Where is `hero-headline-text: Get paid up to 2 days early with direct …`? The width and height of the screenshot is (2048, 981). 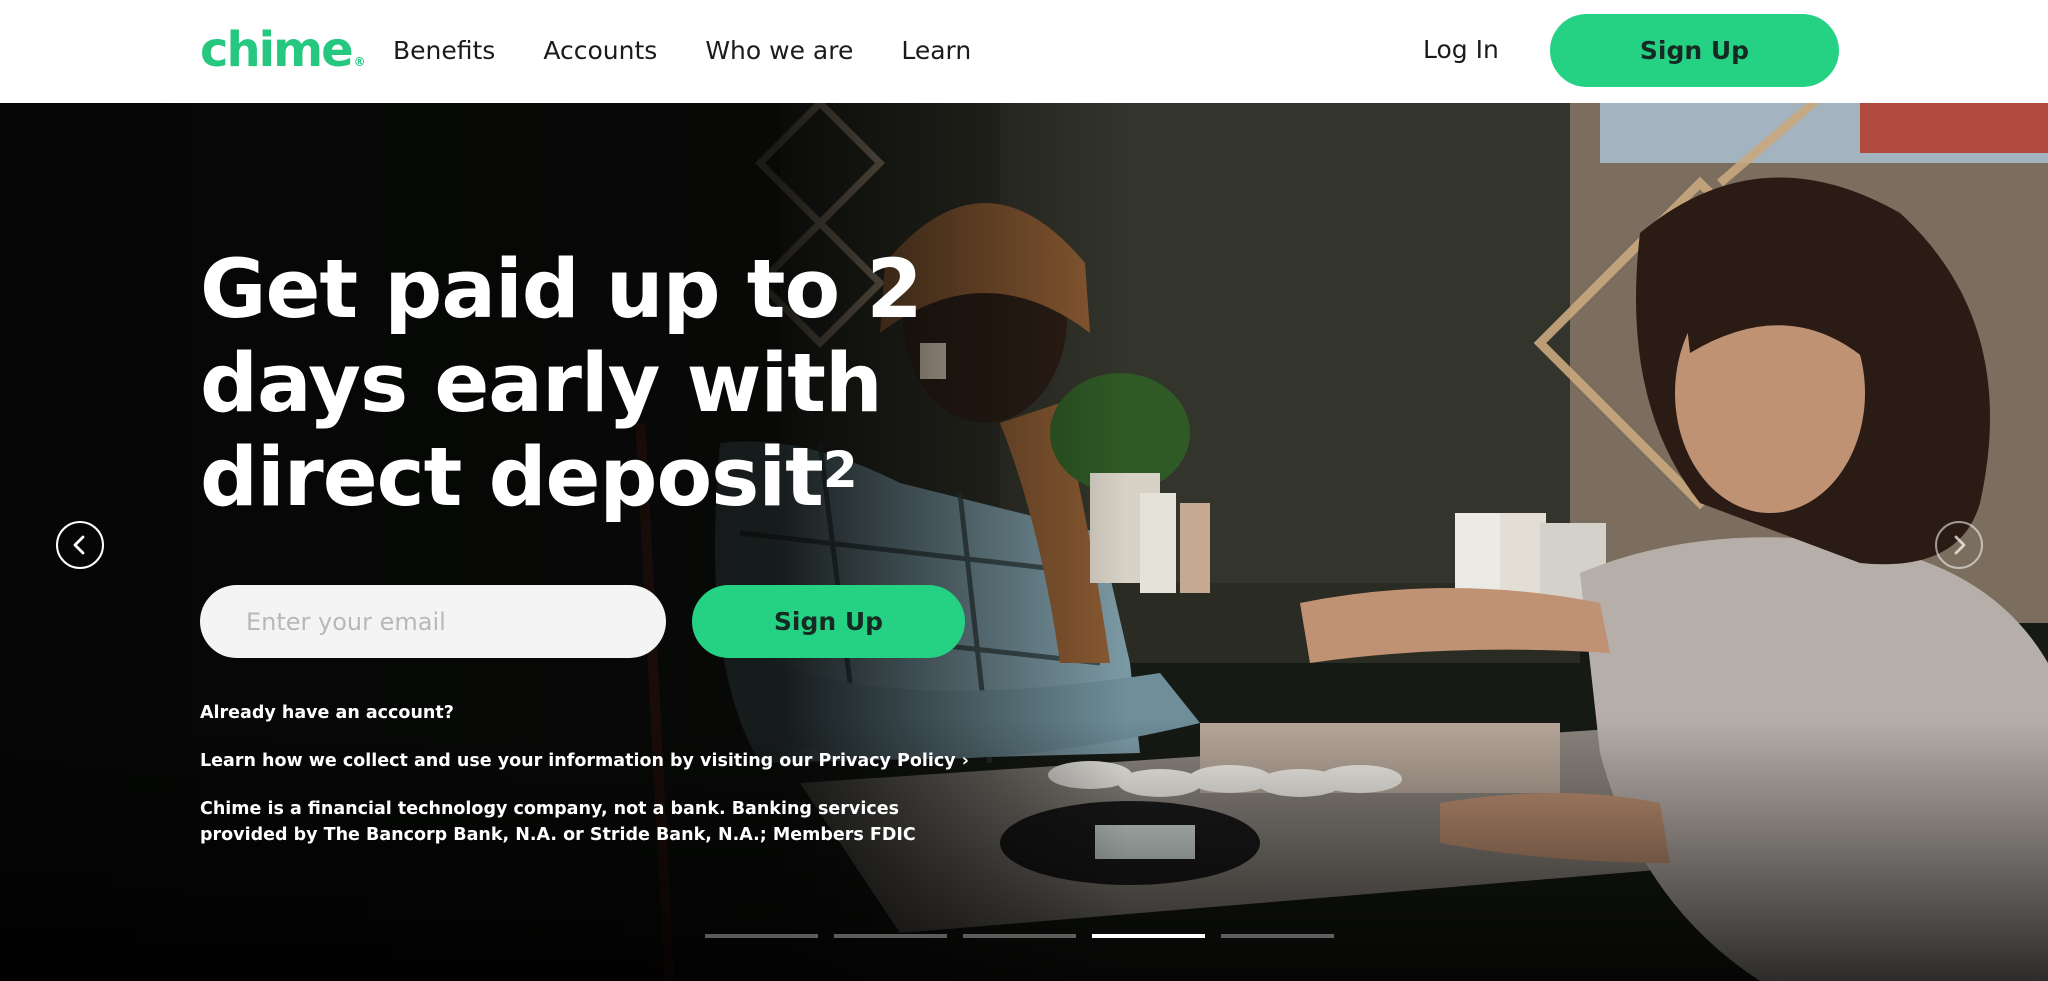 hero-headline-text: Get paid up to 2 days early with direct … is located at coordinates (561, 384).